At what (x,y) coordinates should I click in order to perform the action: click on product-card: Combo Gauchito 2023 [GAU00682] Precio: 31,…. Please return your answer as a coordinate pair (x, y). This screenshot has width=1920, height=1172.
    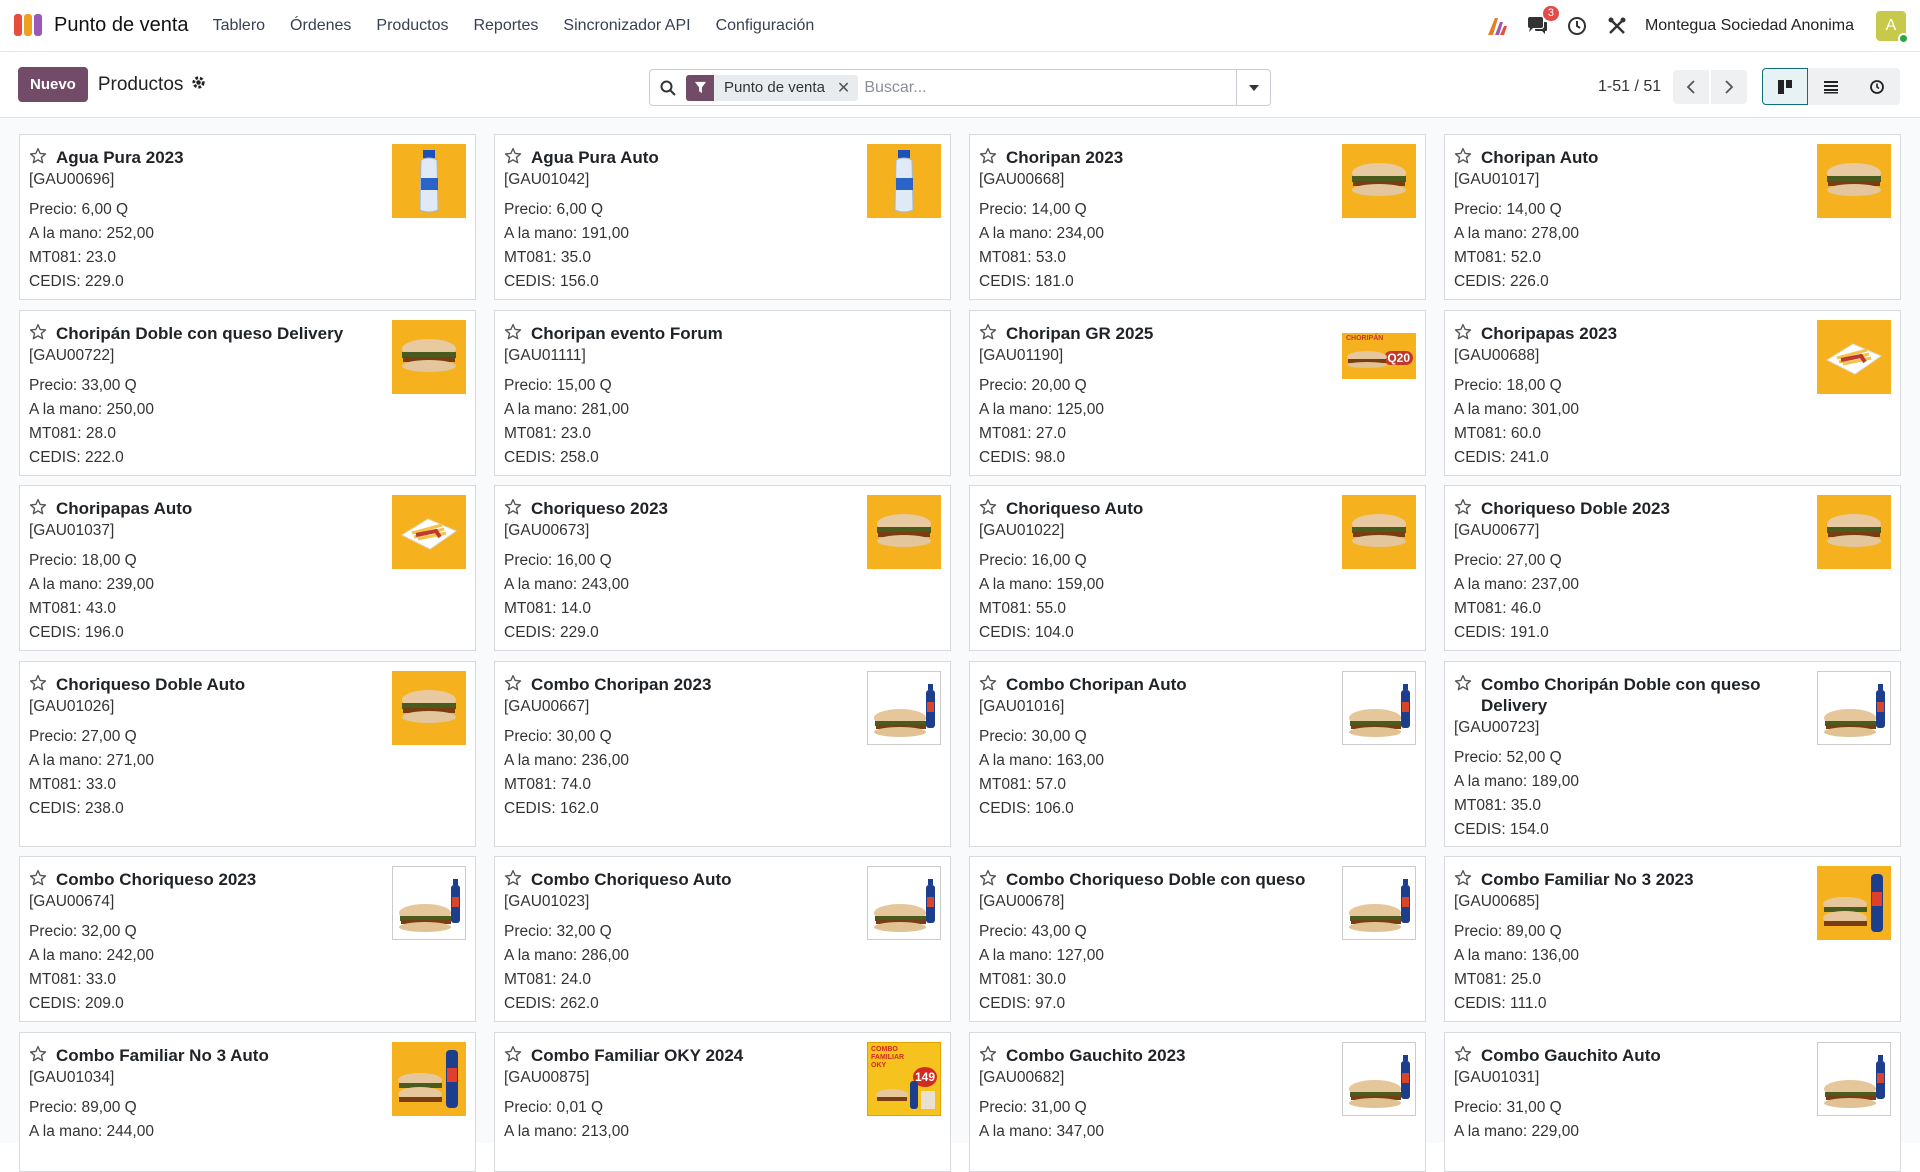
    Looking at the image, I should click on (1197, 1102).